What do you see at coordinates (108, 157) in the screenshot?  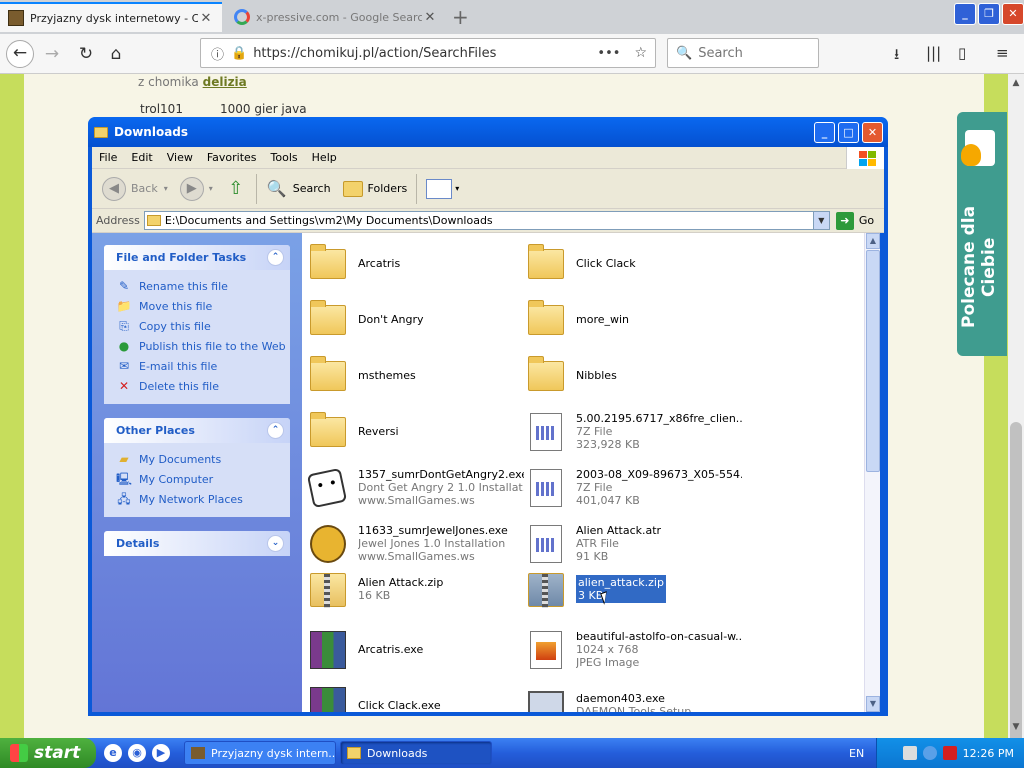 I see `menu-file: File` at bounding box center [108, 157].